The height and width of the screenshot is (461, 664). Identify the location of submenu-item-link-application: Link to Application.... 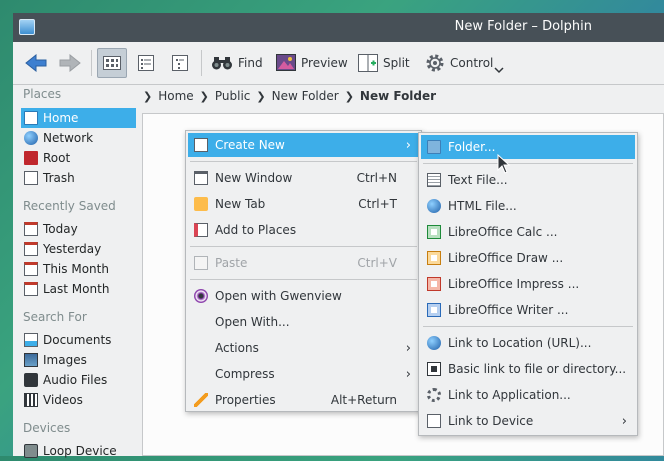
(528, 395).